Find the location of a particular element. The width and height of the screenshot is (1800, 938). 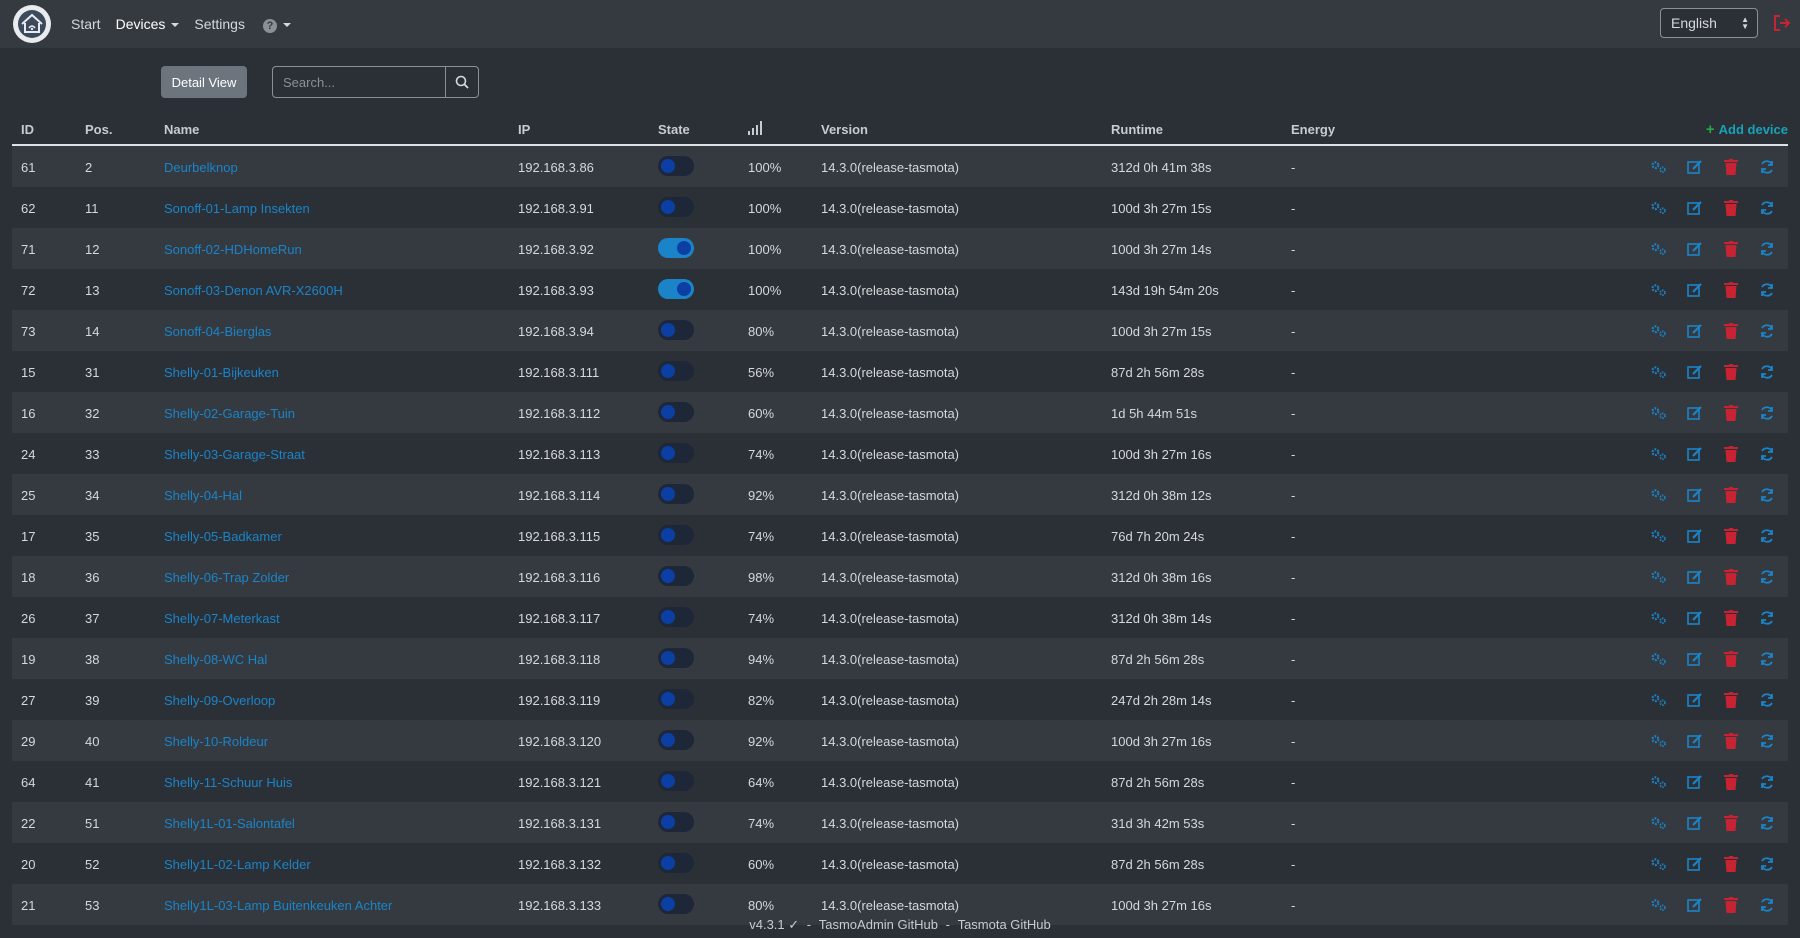

search-button is located at coordinates (462, 82).